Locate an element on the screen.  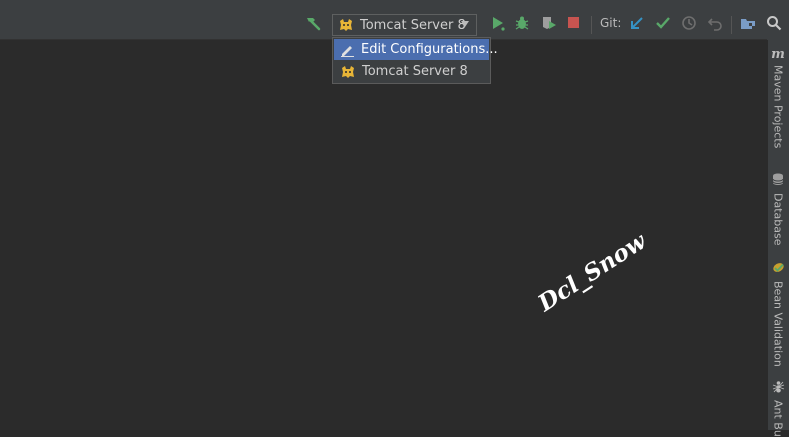
database-icon is located at coordinates (778, 180).